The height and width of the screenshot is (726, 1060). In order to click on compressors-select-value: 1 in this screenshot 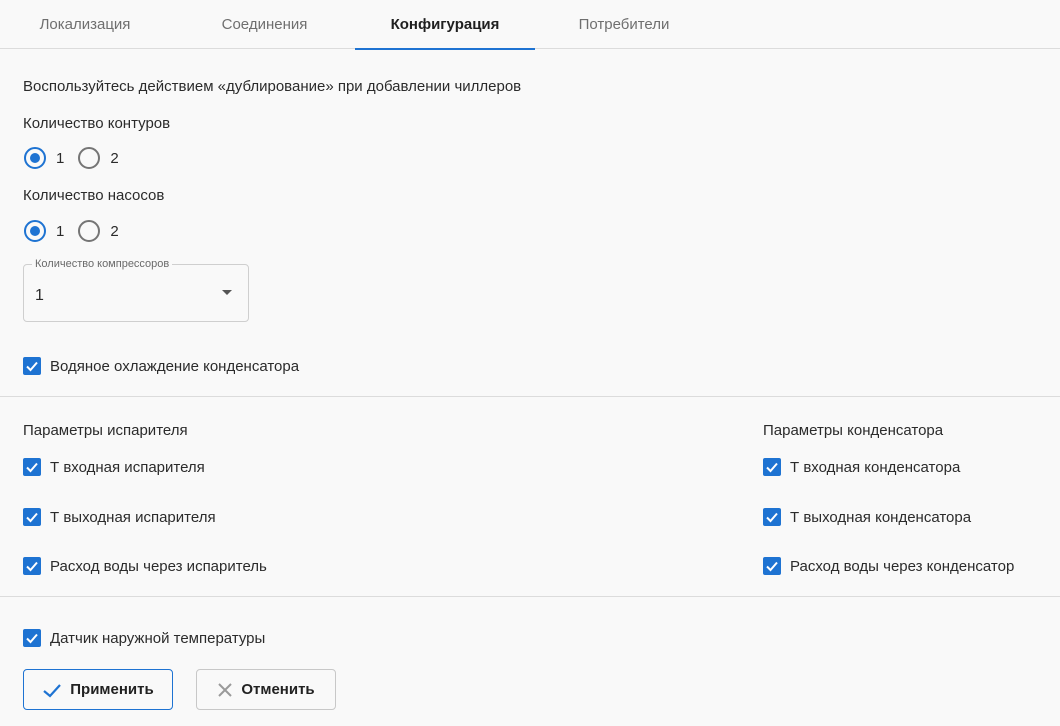, I will do `click(39, 295)`.